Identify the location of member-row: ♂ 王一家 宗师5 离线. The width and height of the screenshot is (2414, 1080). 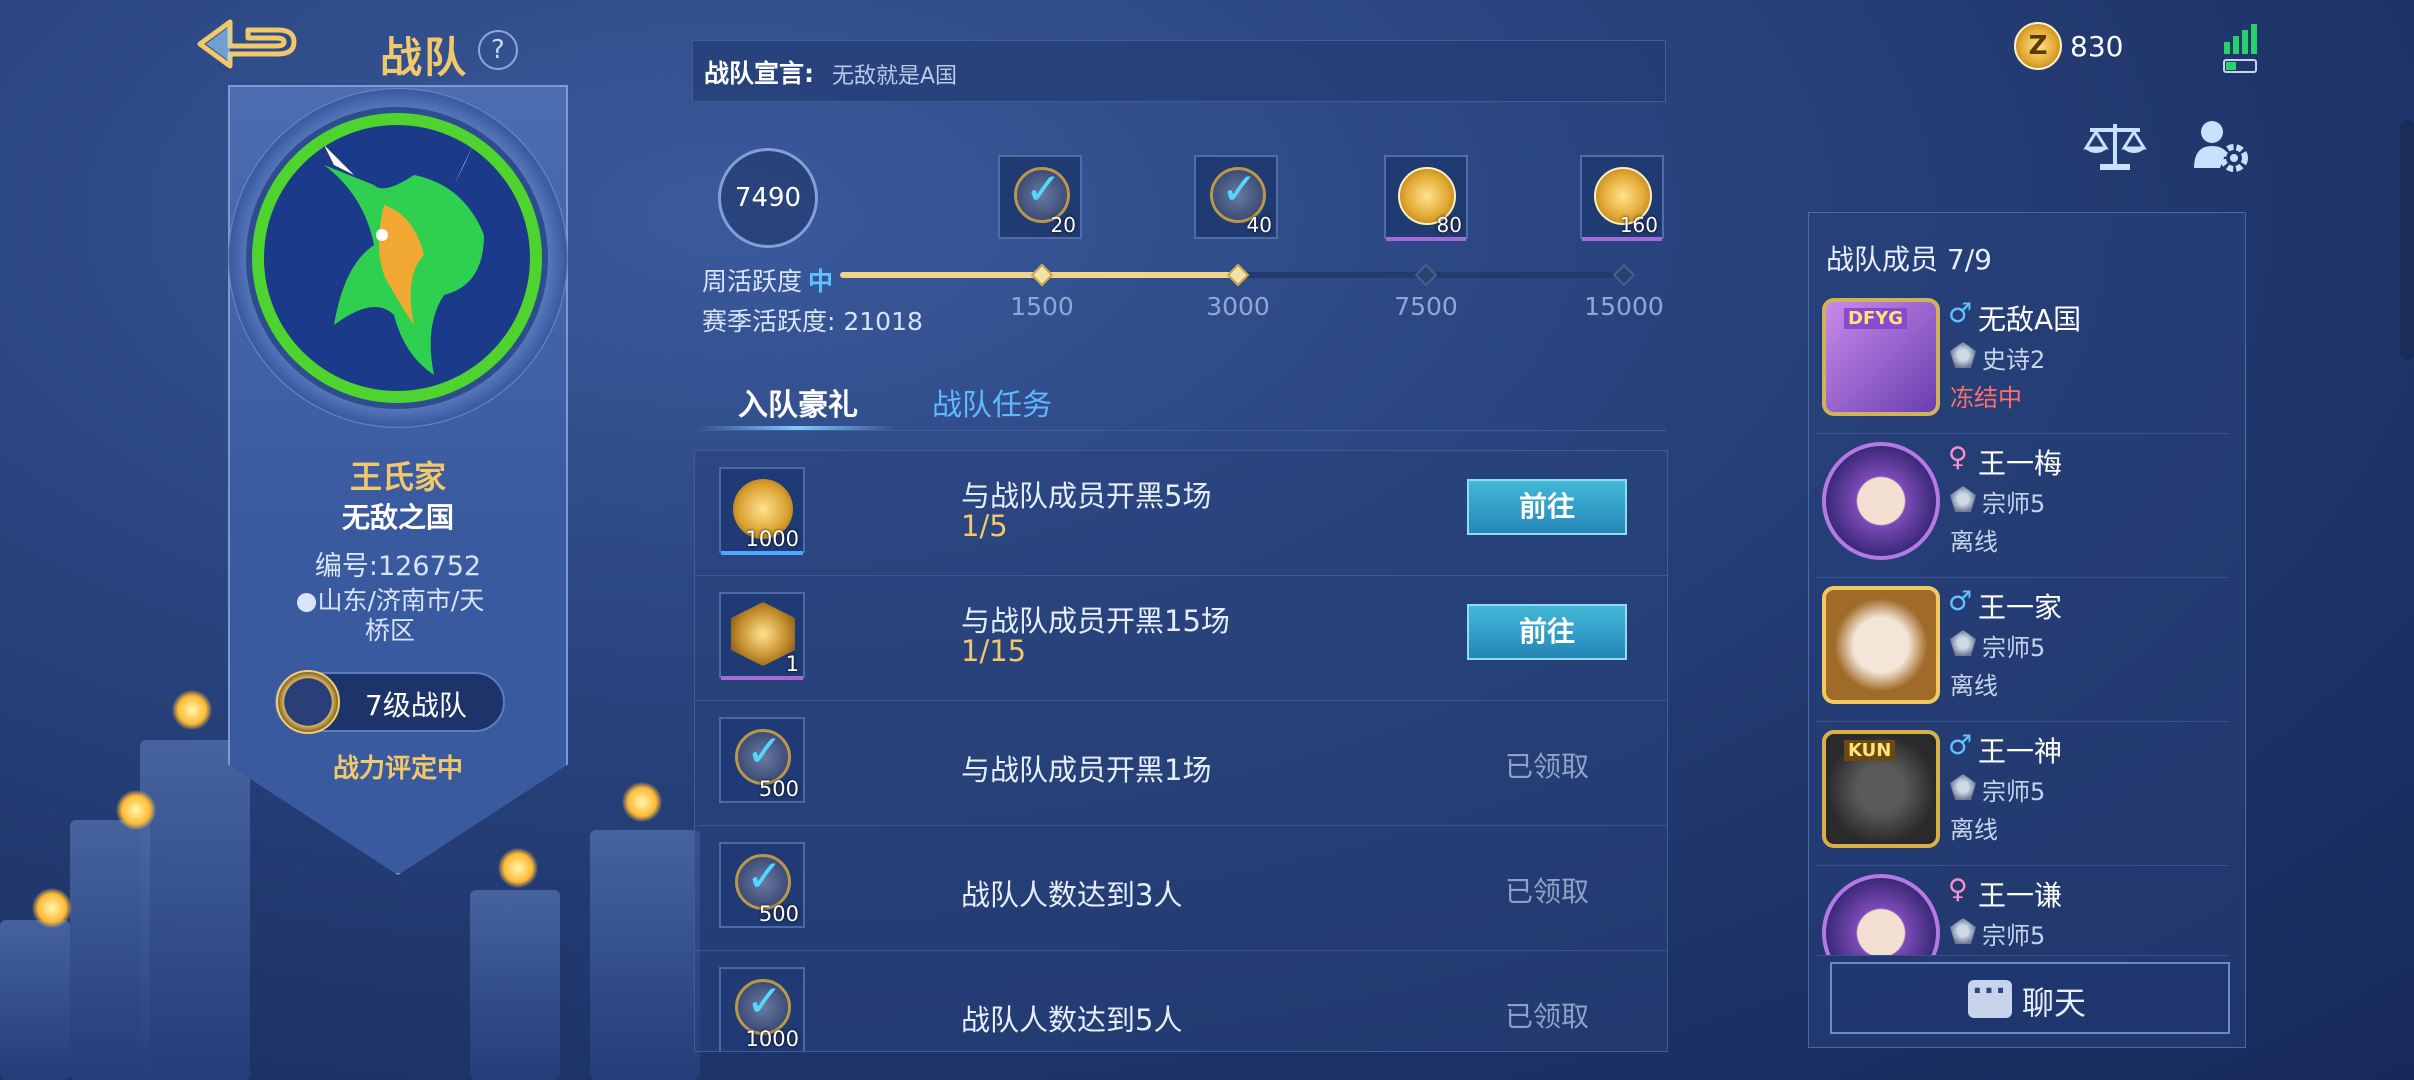
(2022, 650).